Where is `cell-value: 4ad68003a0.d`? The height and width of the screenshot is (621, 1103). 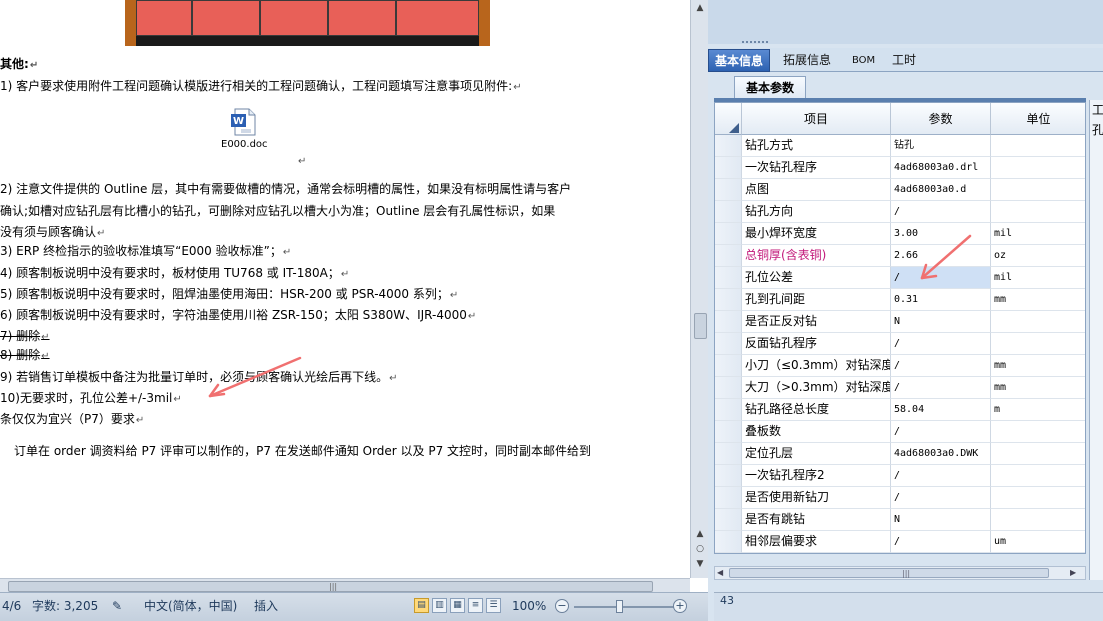
cell-value: 4ad68003a0.d is located at coordinates (941, 190).